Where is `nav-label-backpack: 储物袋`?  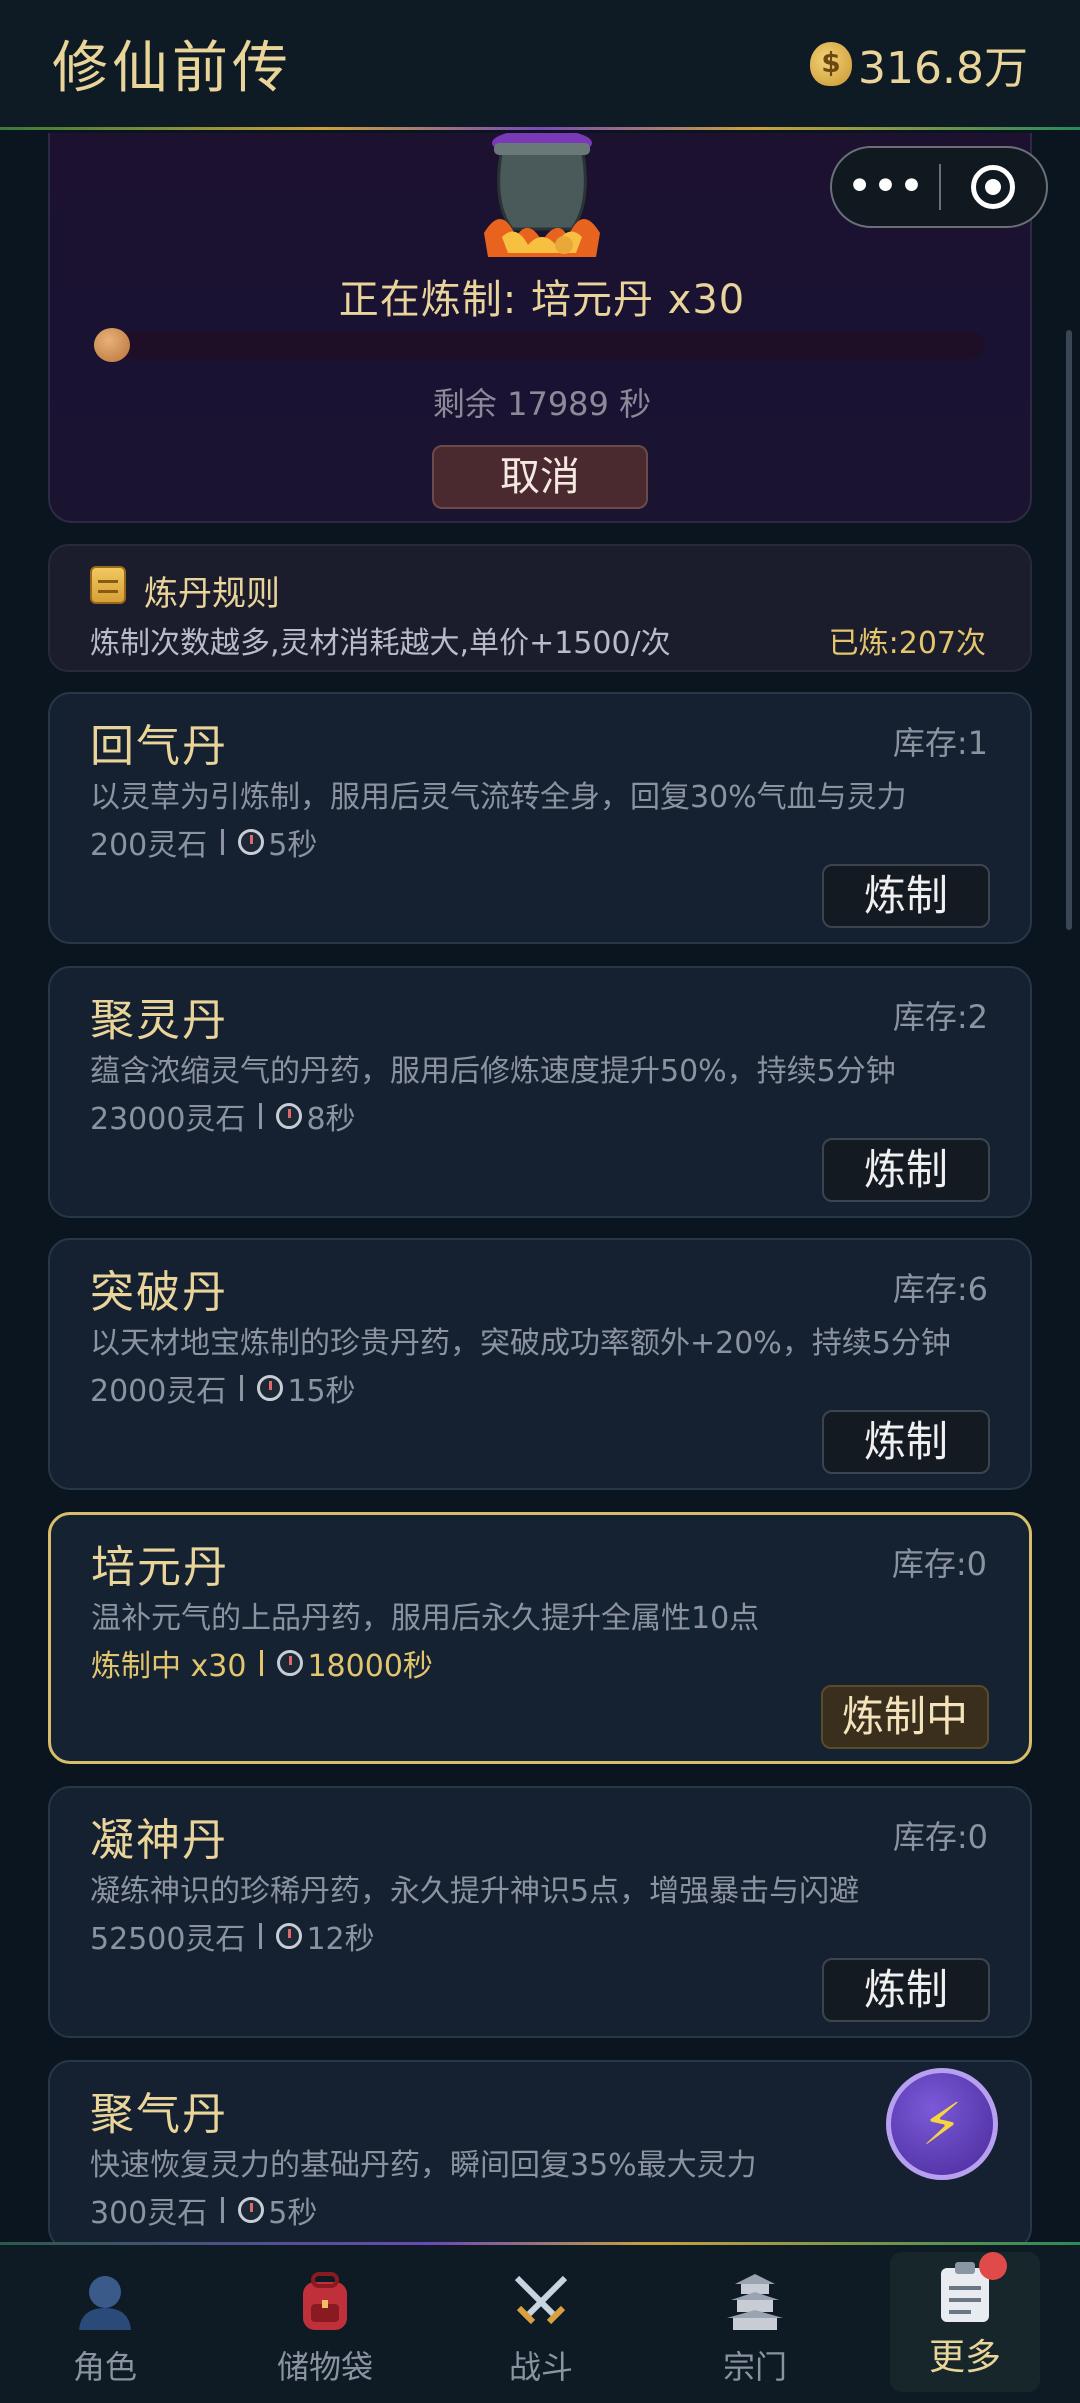
nav-label-backpack: 储物袋 is located at coordinates (324, 2367).